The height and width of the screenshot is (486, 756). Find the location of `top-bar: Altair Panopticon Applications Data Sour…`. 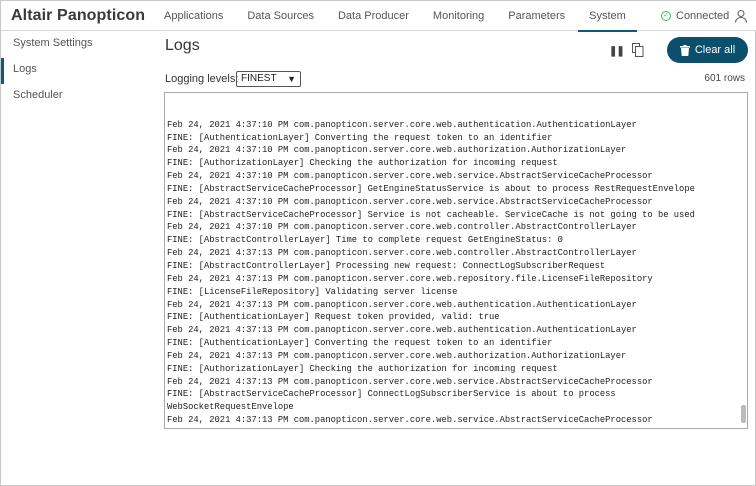

top-bar: Altair Panopticon Applications Data Sour… is located at coordinates (378, 16).